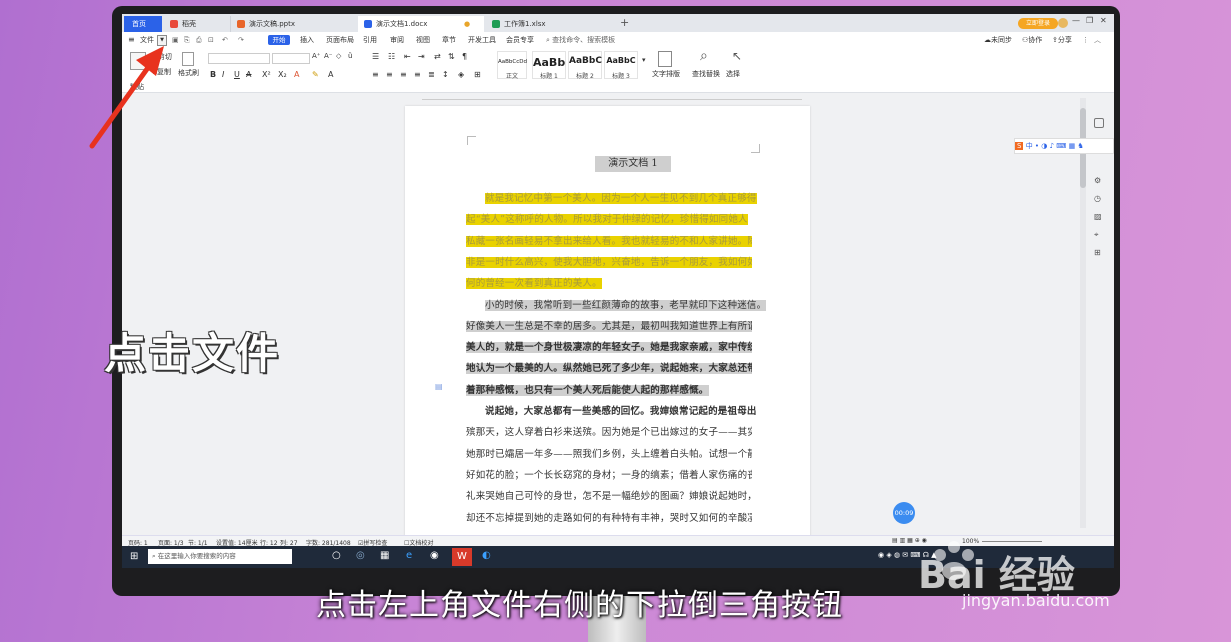 The height and width of the screenshot is (642, 1231). Describe the element at coordinates (370, 40) in the screenshot. I see `tab-references: 引用` at that location.